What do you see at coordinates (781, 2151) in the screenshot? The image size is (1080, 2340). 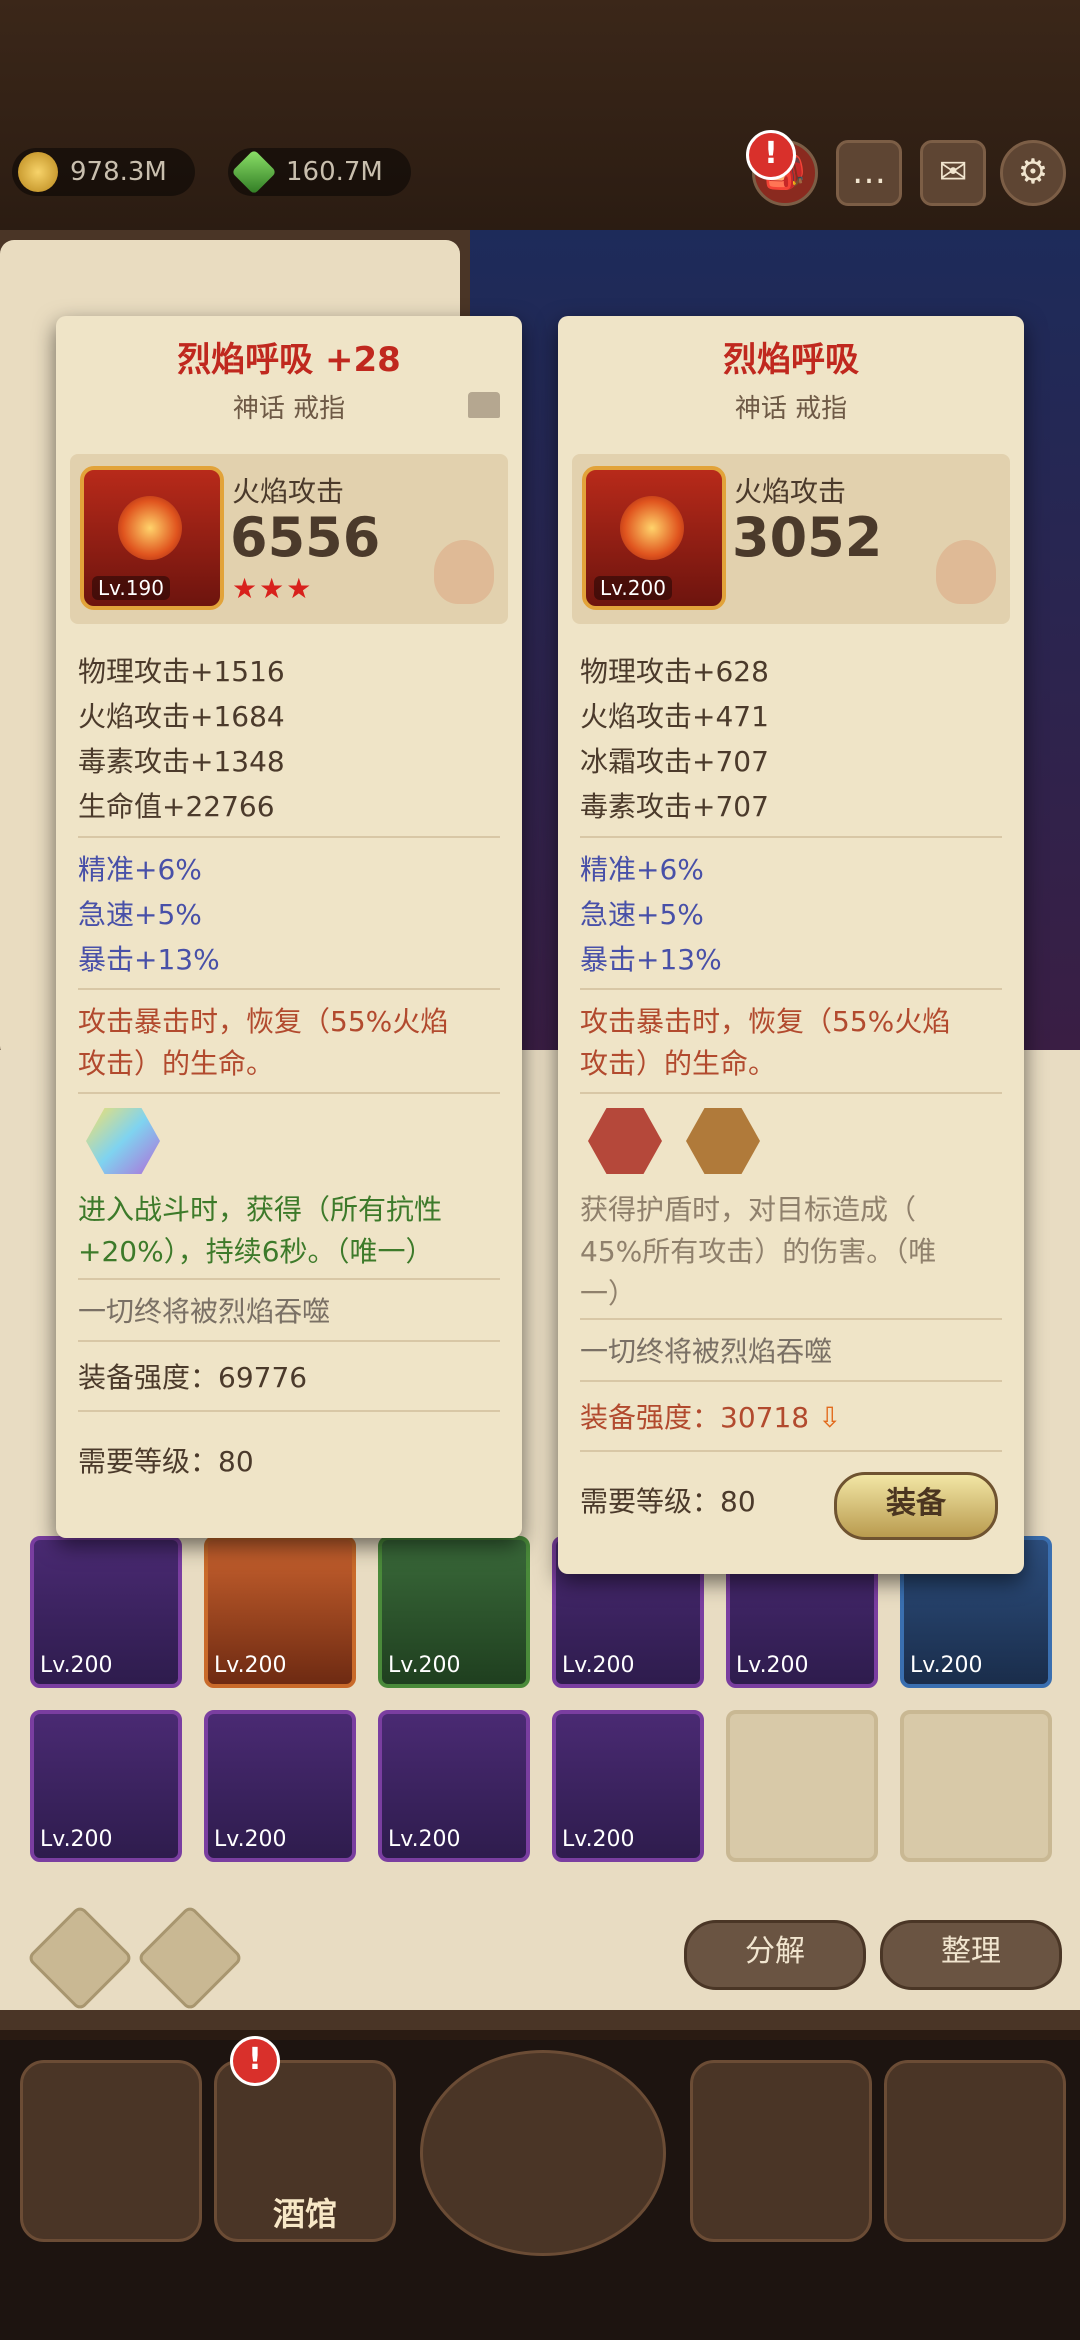 I see `nav-shop-button` at bounding box center [781, 2151].